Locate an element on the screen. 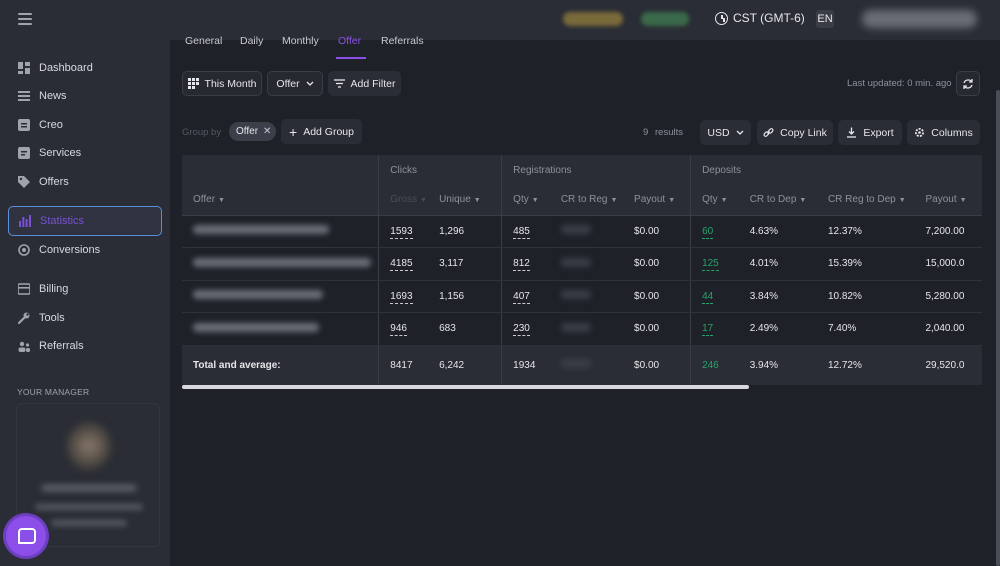 The width and height of the screenshot is (1000, 566). menu-icon is located at coordinates (25, 19).